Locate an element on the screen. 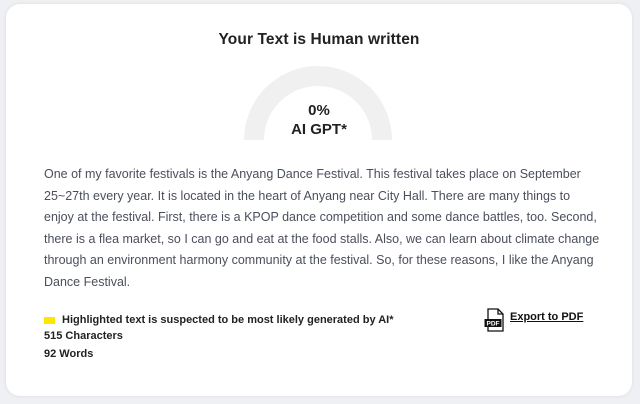 The height and width of the screenshot is (404, 640). result-title: Your Text is Human written is located at coordinates (319, 39).